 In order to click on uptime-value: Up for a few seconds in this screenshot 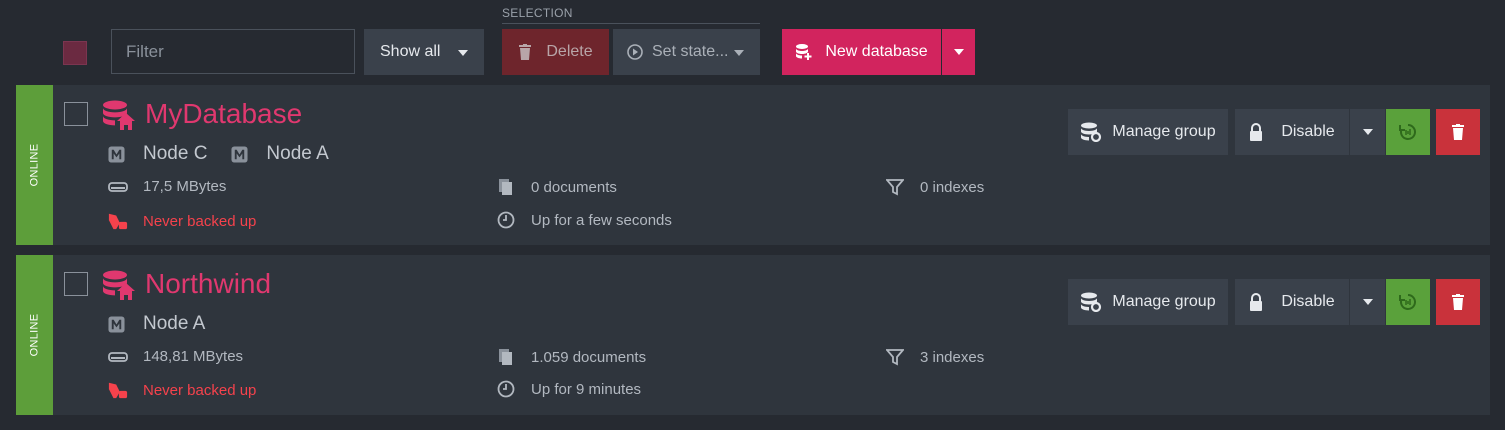, I will do `click(601, 220)`.